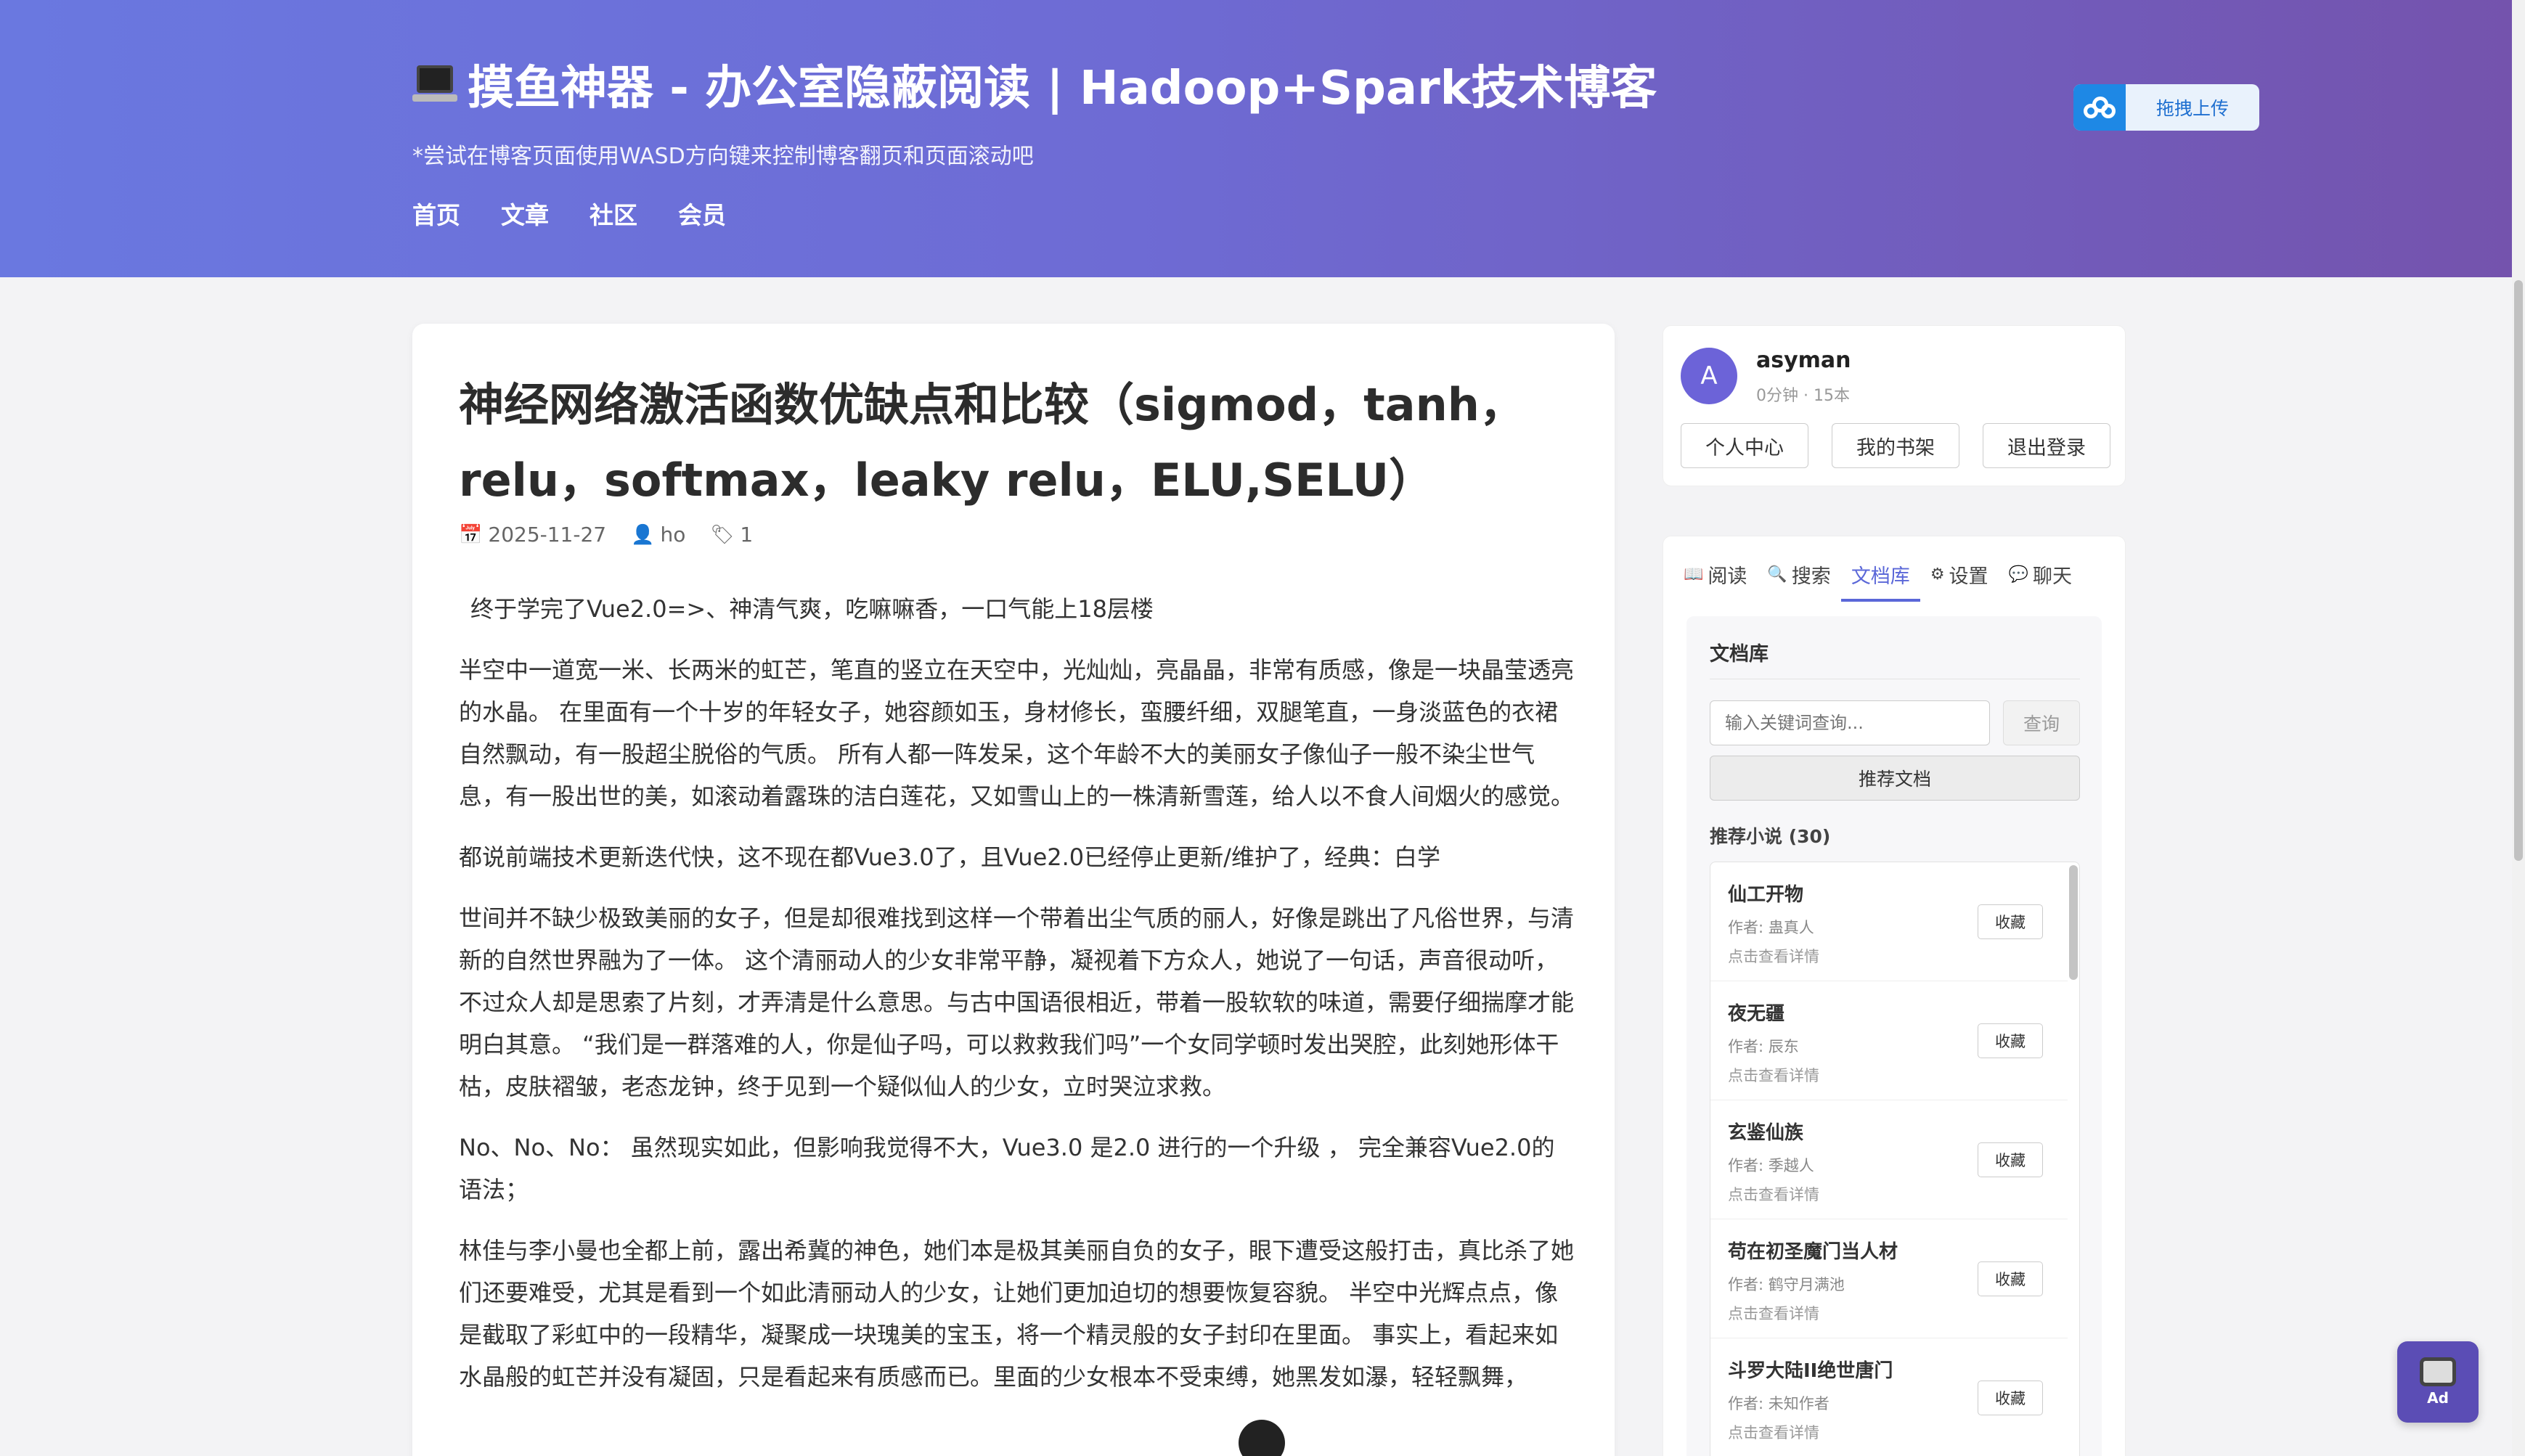  Describe the element at coordinates (1786, 1284) in the screenshot. I see `novel-author: 作者: 鹤守月满池` at that location.